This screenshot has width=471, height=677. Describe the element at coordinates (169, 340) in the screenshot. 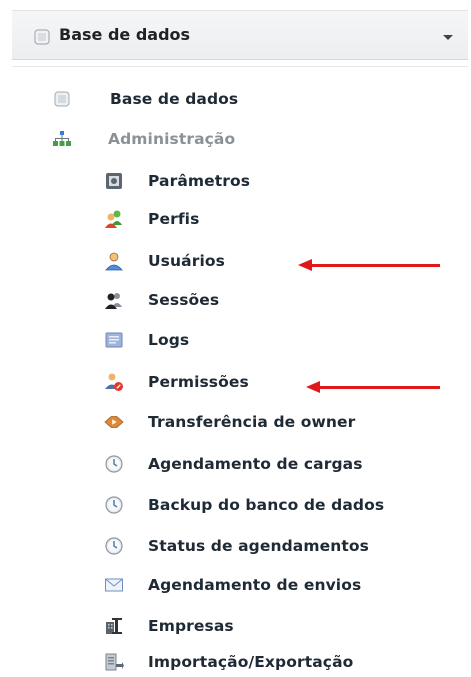

I see `menu-item-label: Logs` at that location.